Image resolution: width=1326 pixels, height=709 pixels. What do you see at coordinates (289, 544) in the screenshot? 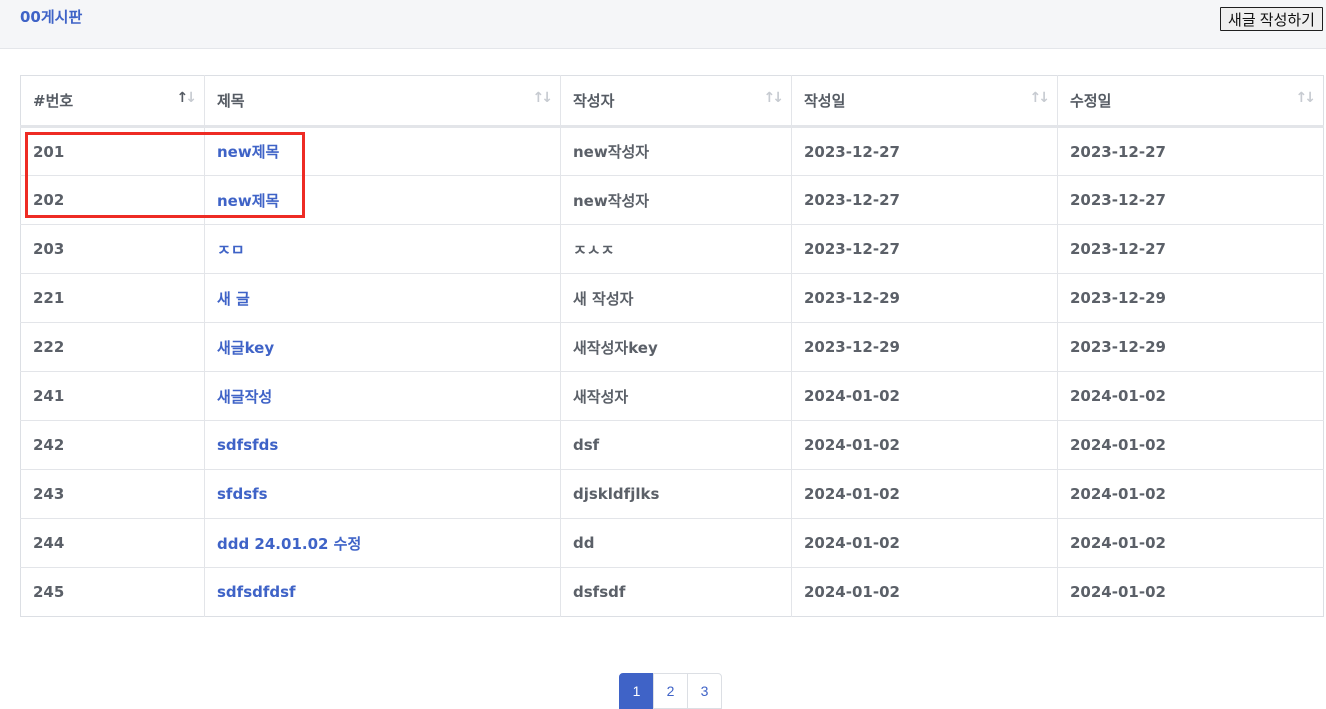
I see `post-title-link: ddd 24.01.02 수정` at bounding box center [289, 544].